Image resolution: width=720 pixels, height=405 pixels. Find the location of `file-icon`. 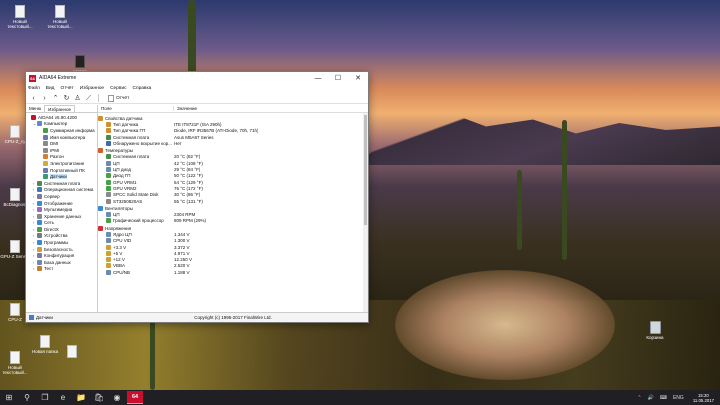

file-icon is located at coordinates (15, 246).